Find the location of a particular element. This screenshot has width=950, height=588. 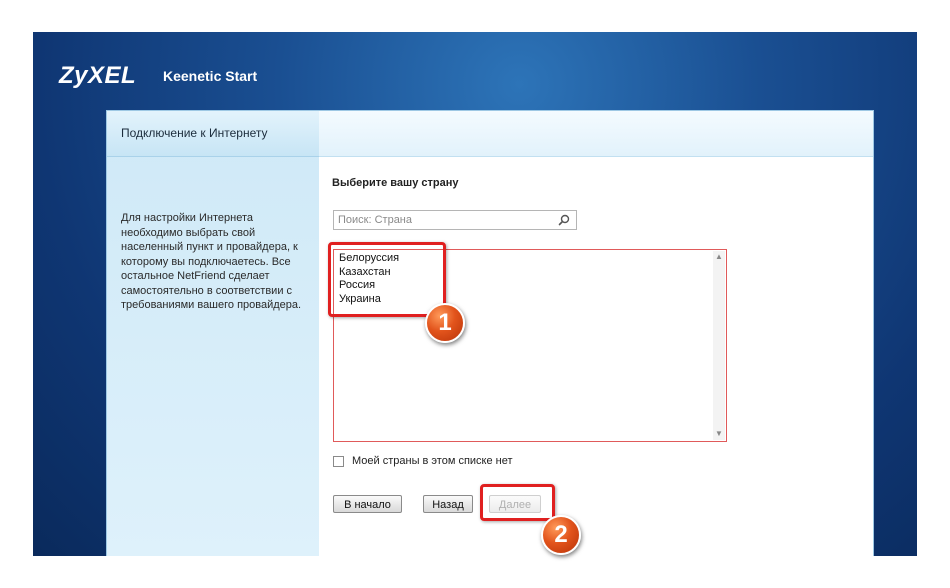

list-scrollbar: ▲ ▼ is located at coordinates (719, 345).